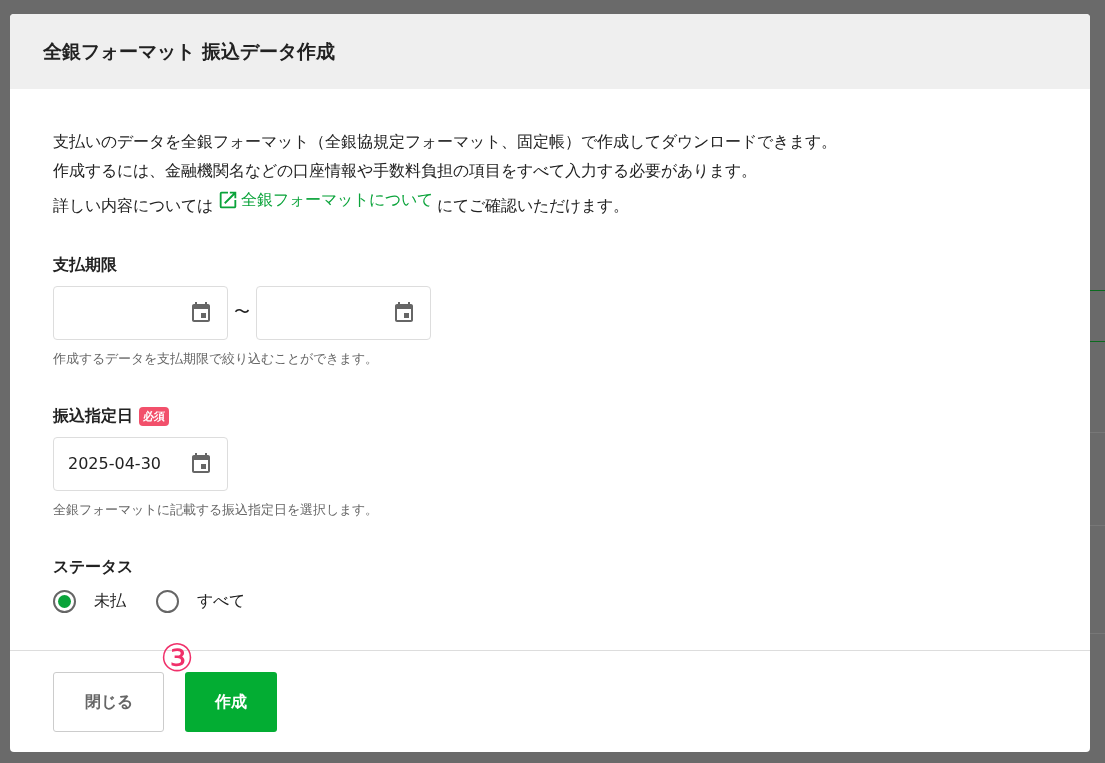 Image resolution: width=1105 pixels, height=763 pixels. What do you see at coordinates (154, 416) in the screenshot?
I see `required-badge: 必須` at bounding box center [154, 416].